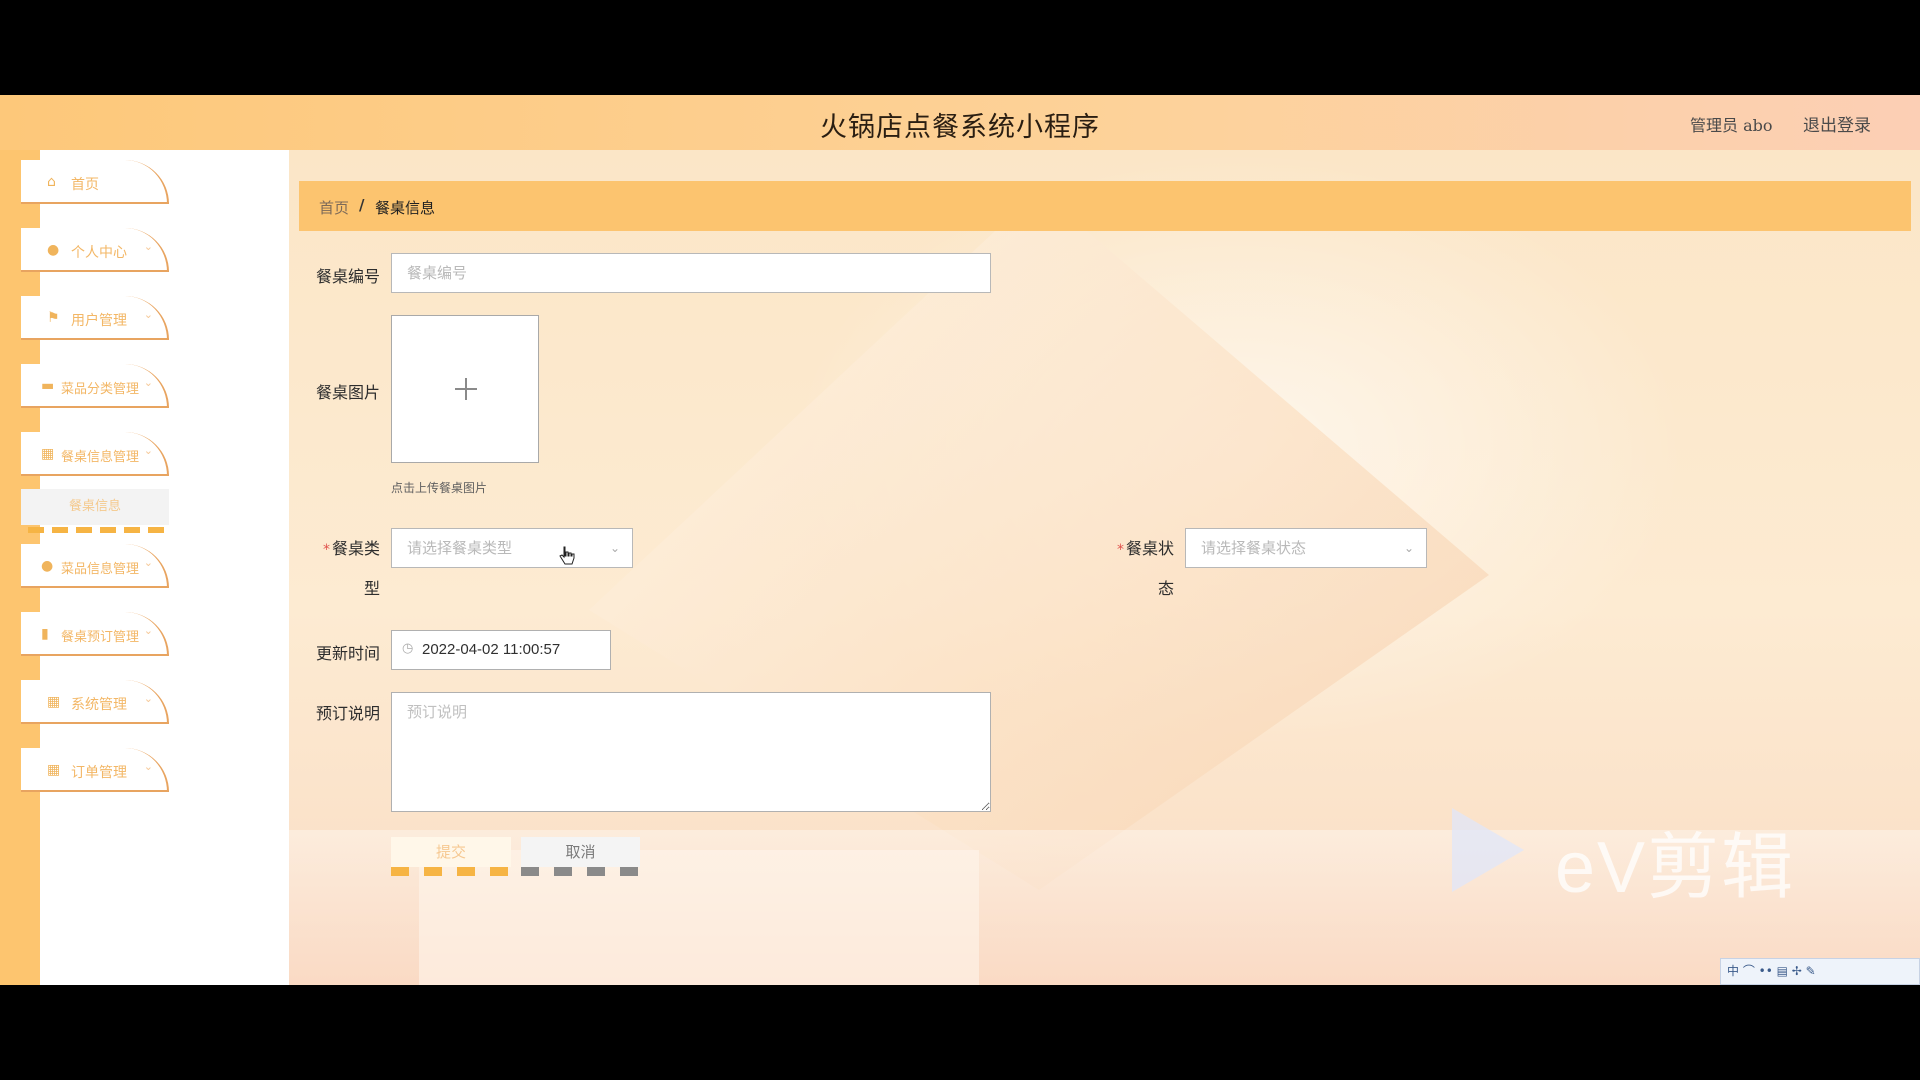 Image resolution: width=1920 pixels, height=1080 pixels. I want to click on table-status-label: * 餐桌状, so click(1145, 548).